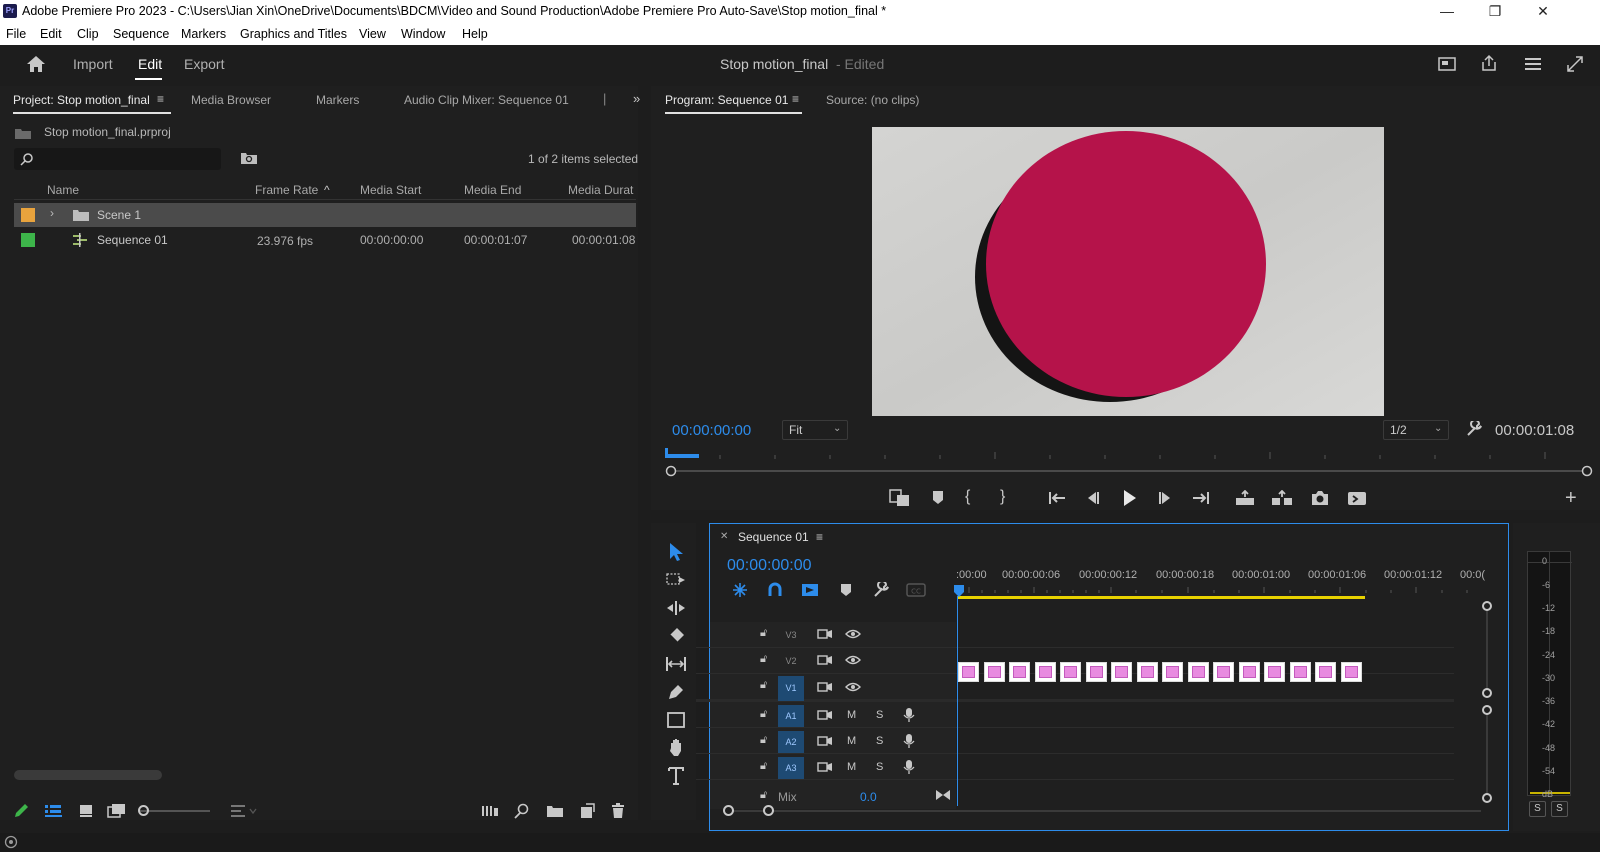  Describe the element at coordinates (676, 664) in the screenshot. I see `slip-tool-icon` at that location.